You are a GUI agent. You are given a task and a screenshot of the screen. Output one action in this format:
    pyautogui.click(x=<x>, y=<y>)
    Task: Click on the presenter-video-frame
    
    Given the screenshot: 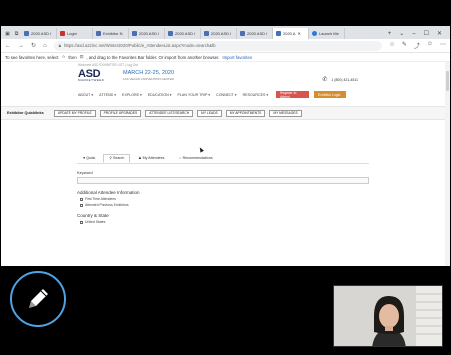 What is the action you would take?
    pyautogui.click(x=388, y=316)
    